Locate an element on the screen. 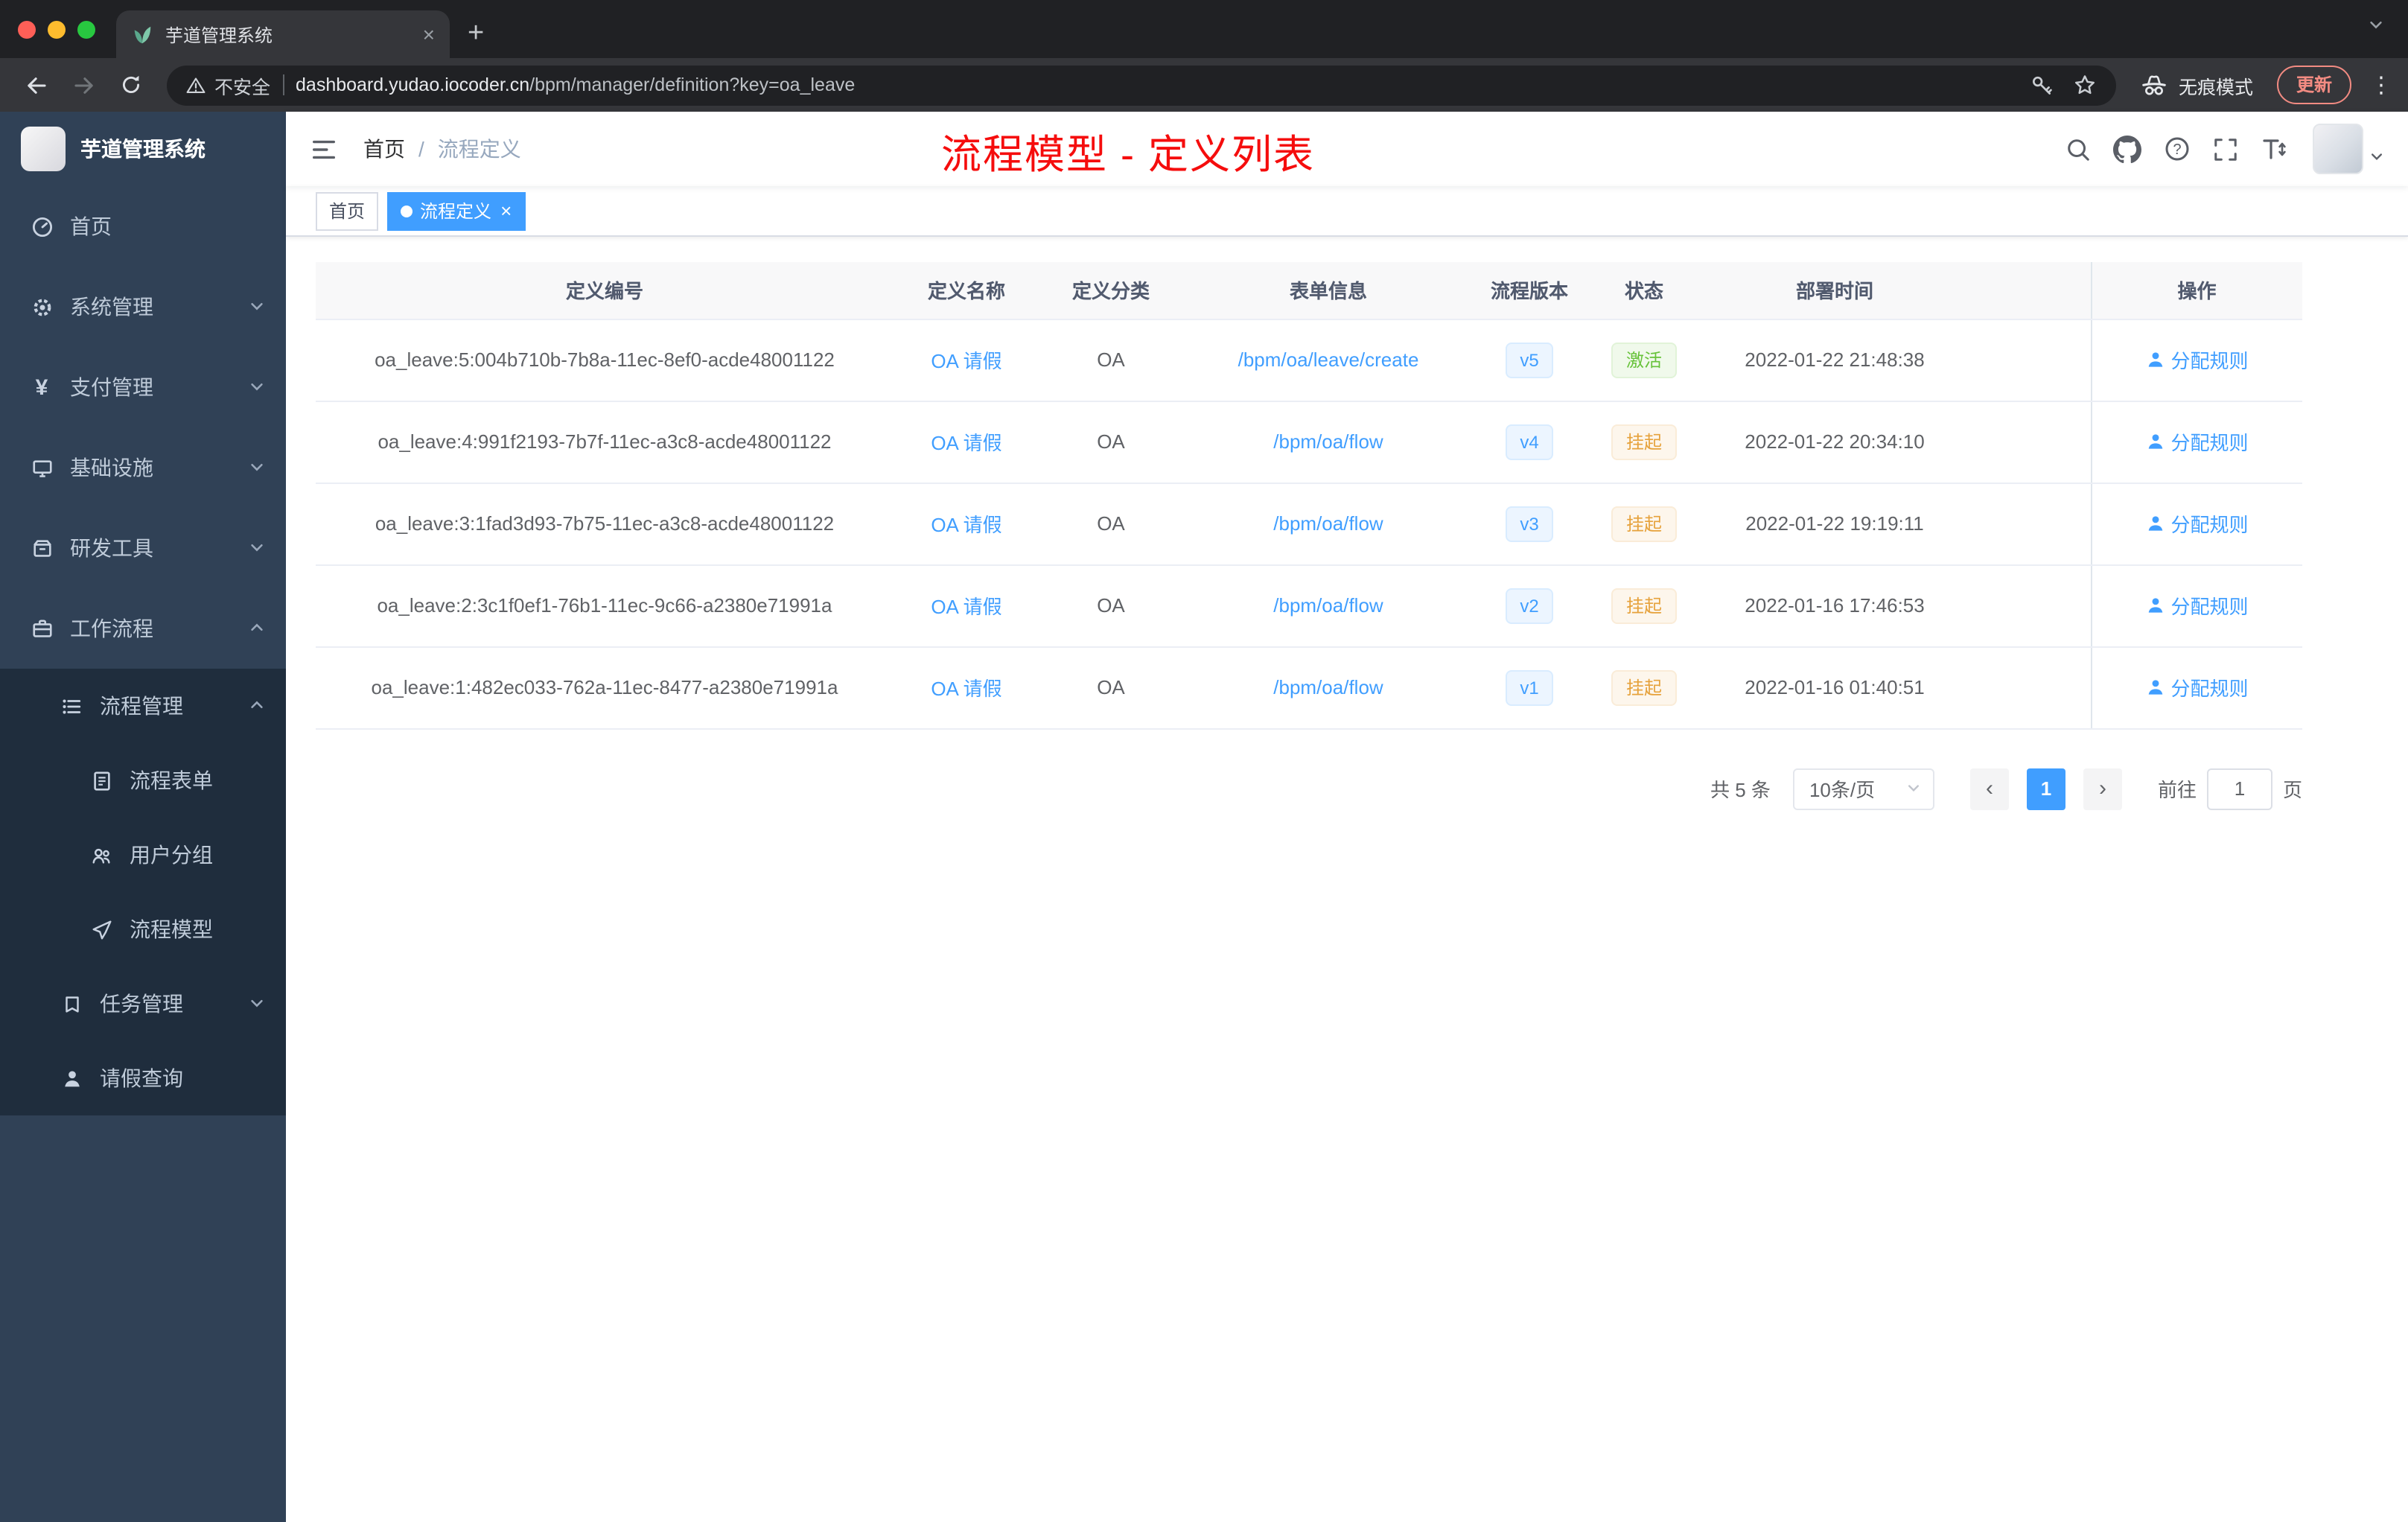 Image resolution: width=2408 pixels, height=1522 pixels. cell-deploy-time: 2022-01-16 01:40:51 is located at coordinates (1835, 687).